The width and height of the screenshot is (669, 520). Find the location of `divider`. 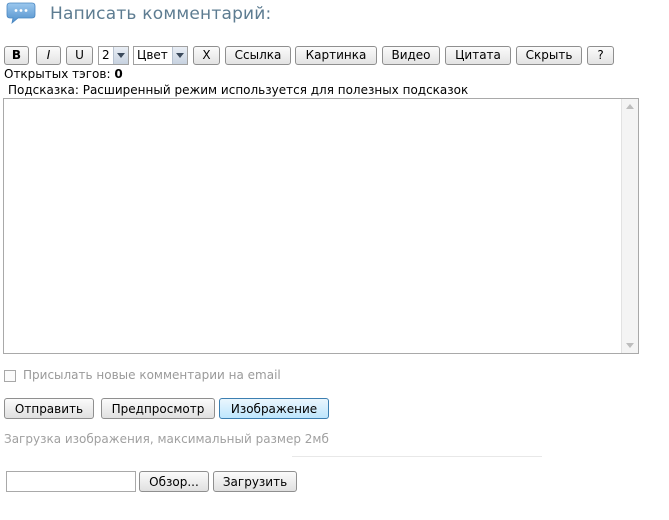

divider is located at coordinates (417, 456).